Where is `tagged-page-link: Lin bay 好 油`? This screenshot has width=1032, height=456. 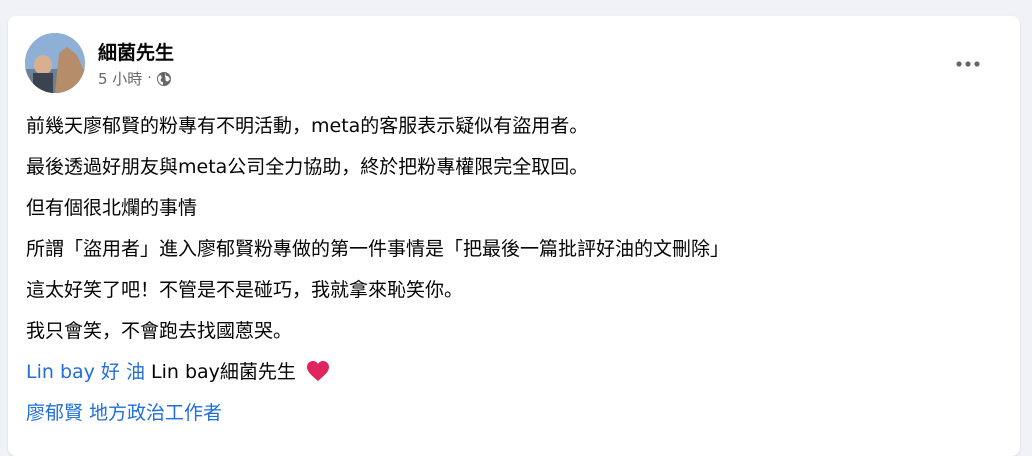
tagged-page-link: Lin bay 好 油 is located at coordinates (85, 372).